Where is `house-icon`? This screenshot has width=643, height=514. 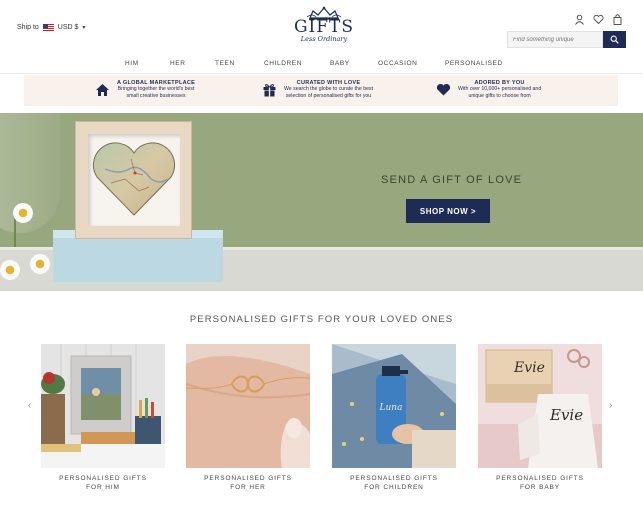
house-icon is located at coordinates (102, 90).